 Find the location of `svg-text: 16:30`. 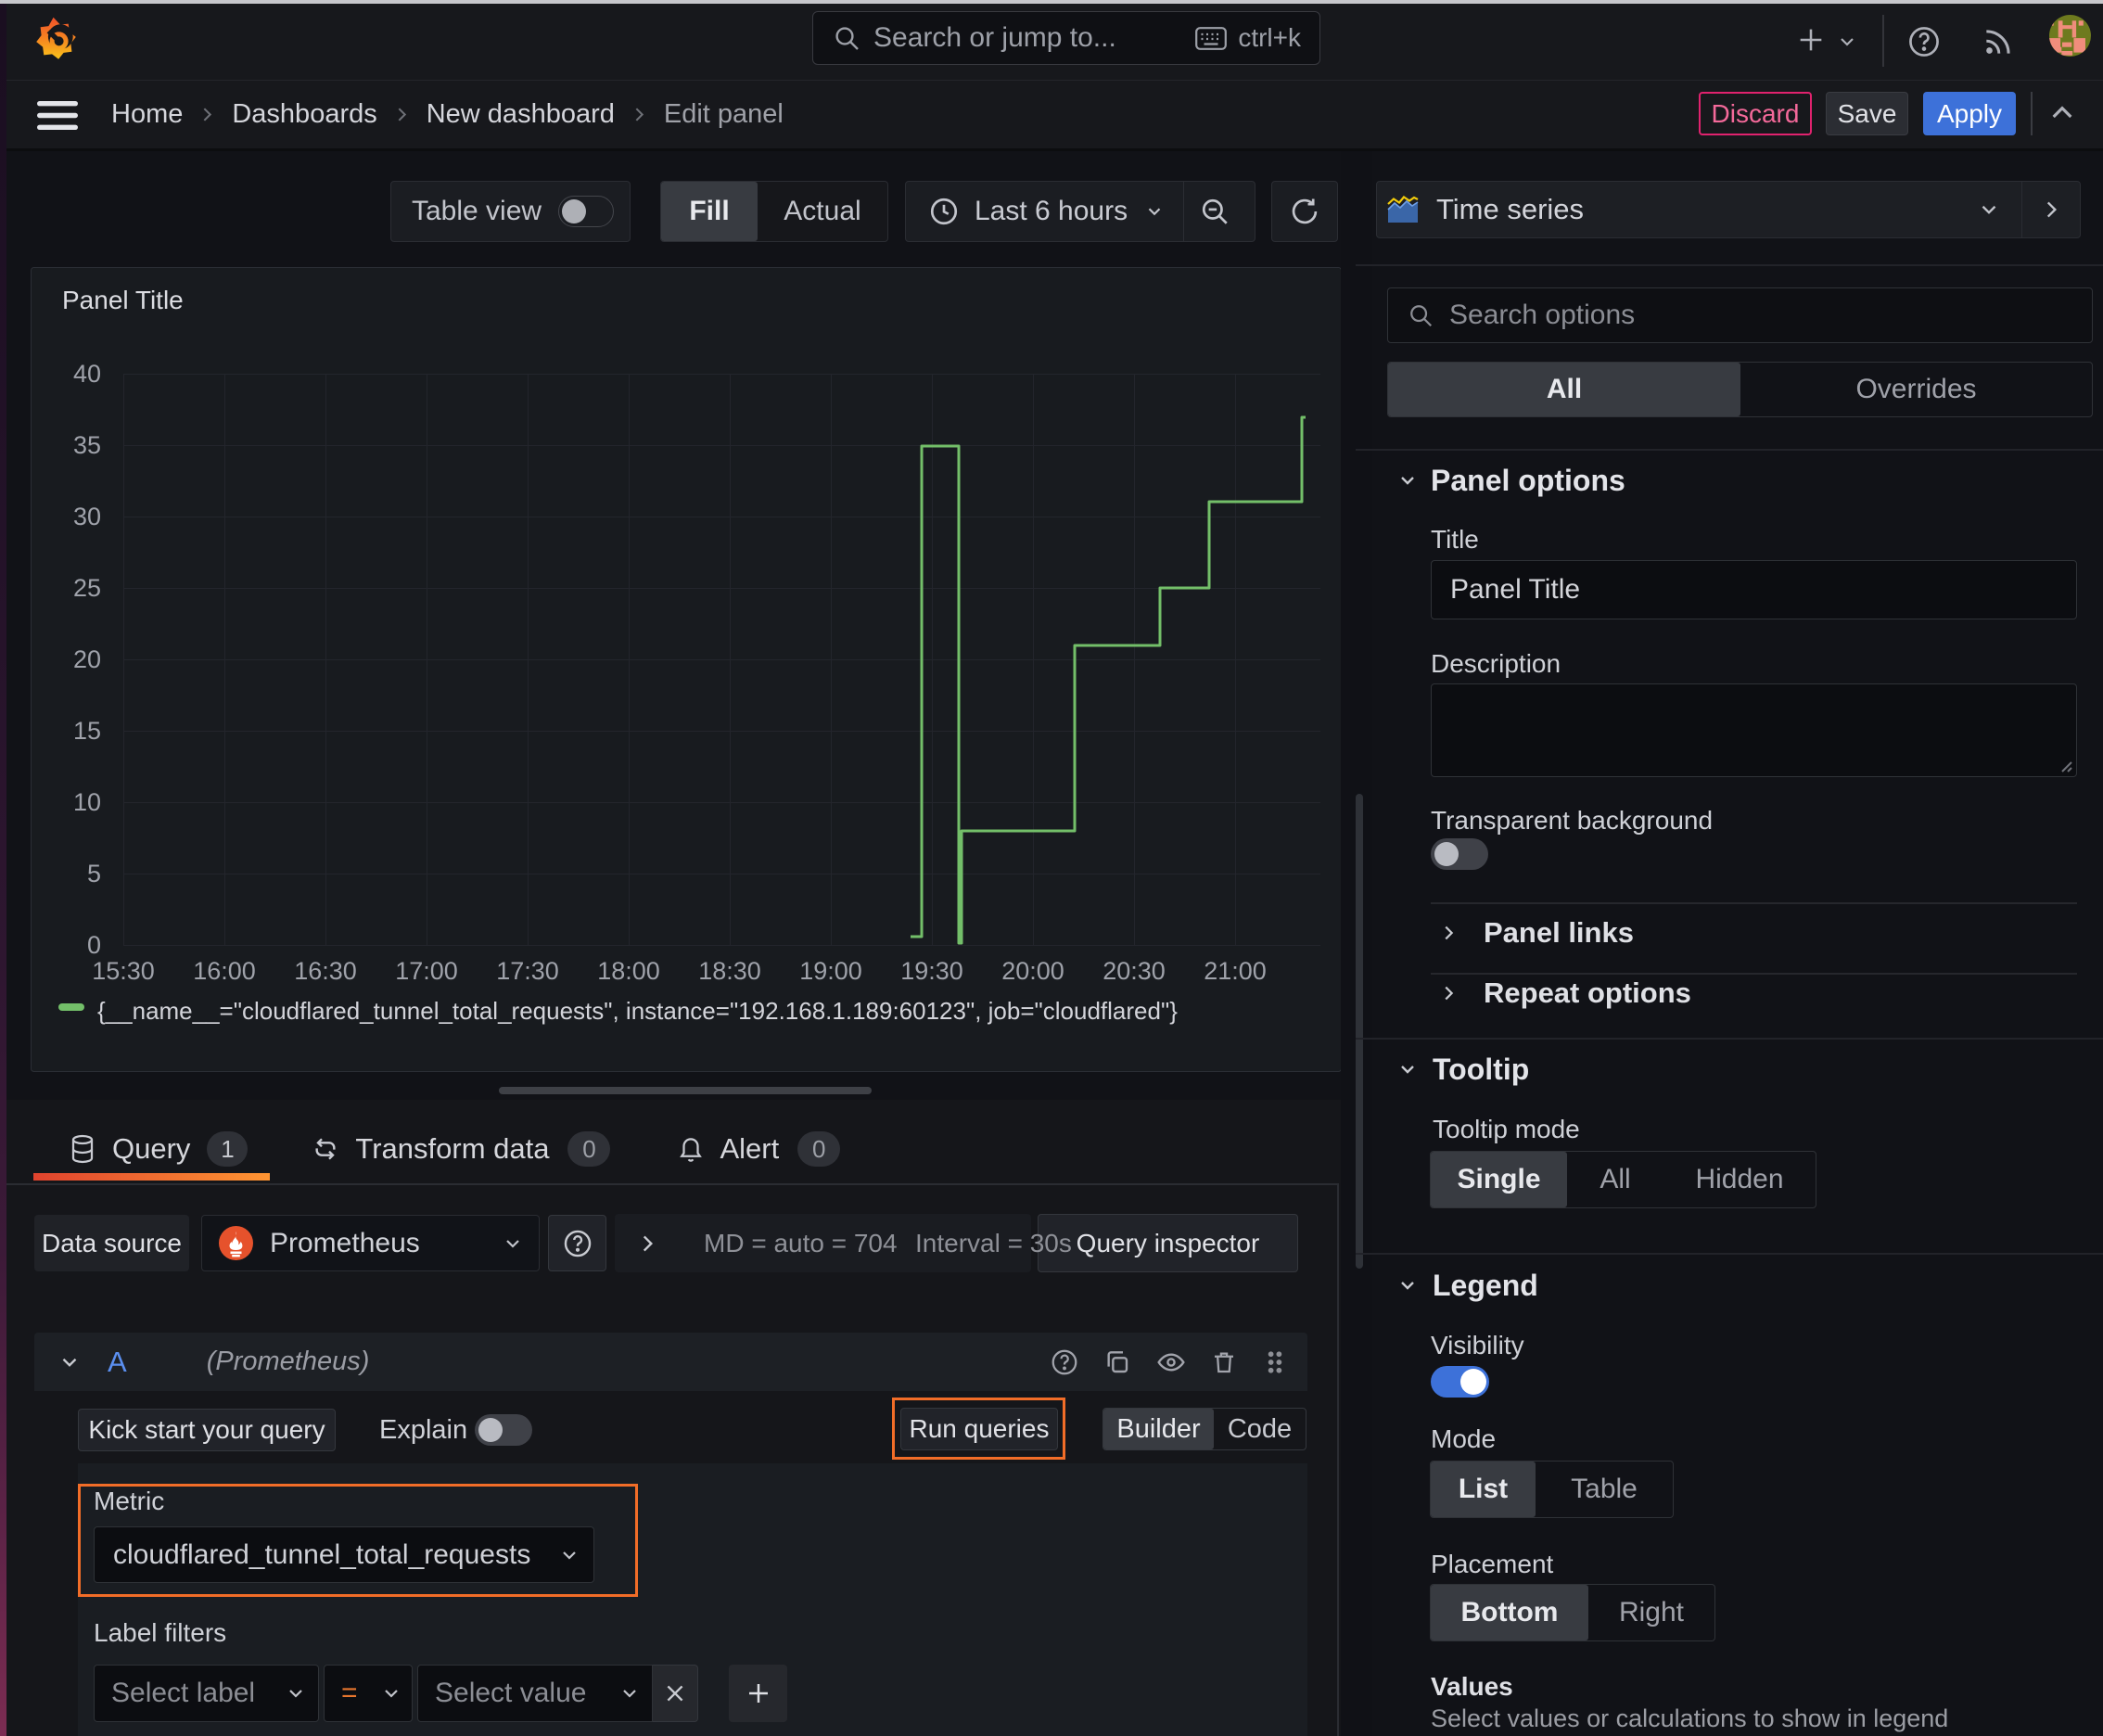

svg-text: 16:30 is located at coordinates (325, 971).